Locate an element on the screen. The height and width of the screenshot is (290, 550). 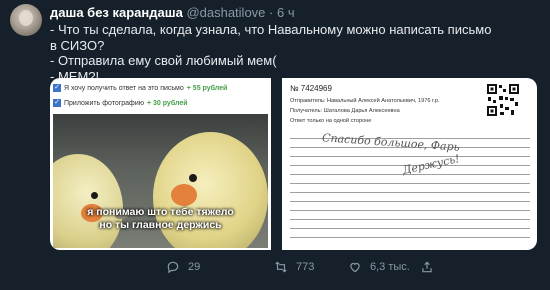
reply-button: 29 is located at coordinates (183, 267).